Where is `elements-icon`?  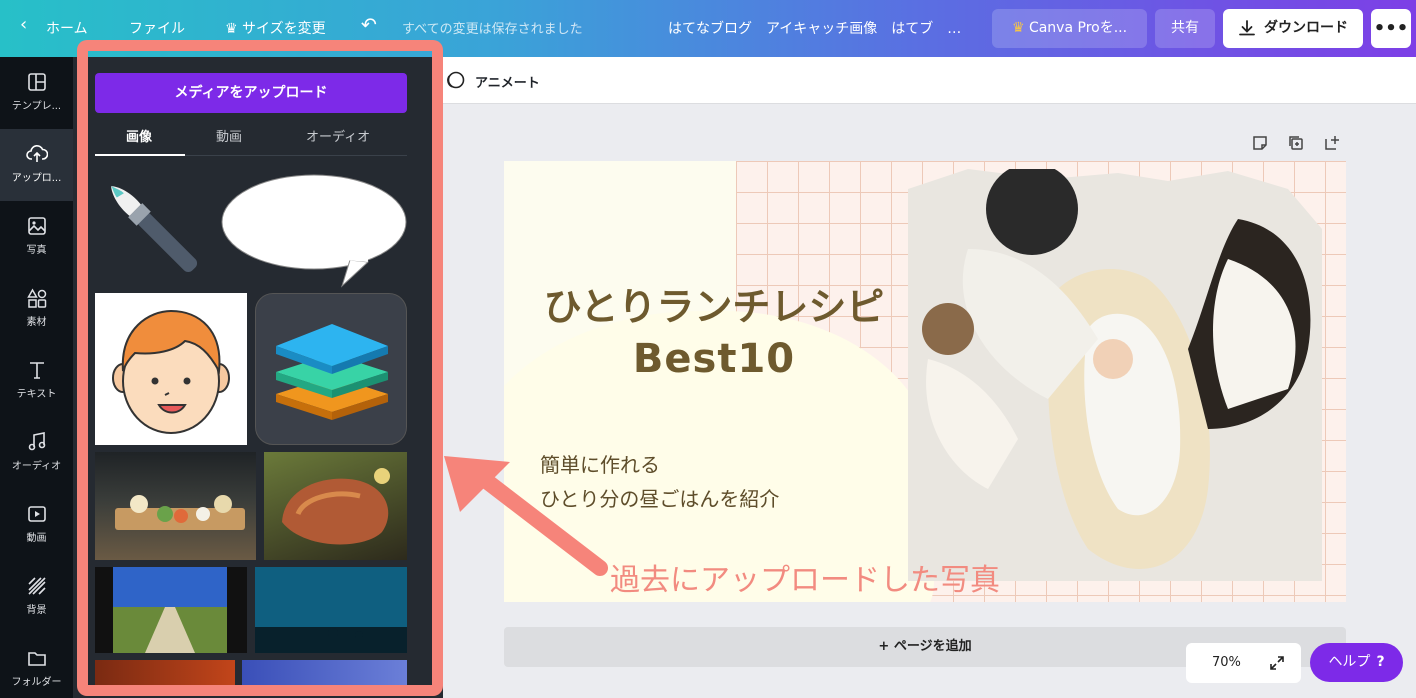 elements-icon is located at coordinates (36, 298).